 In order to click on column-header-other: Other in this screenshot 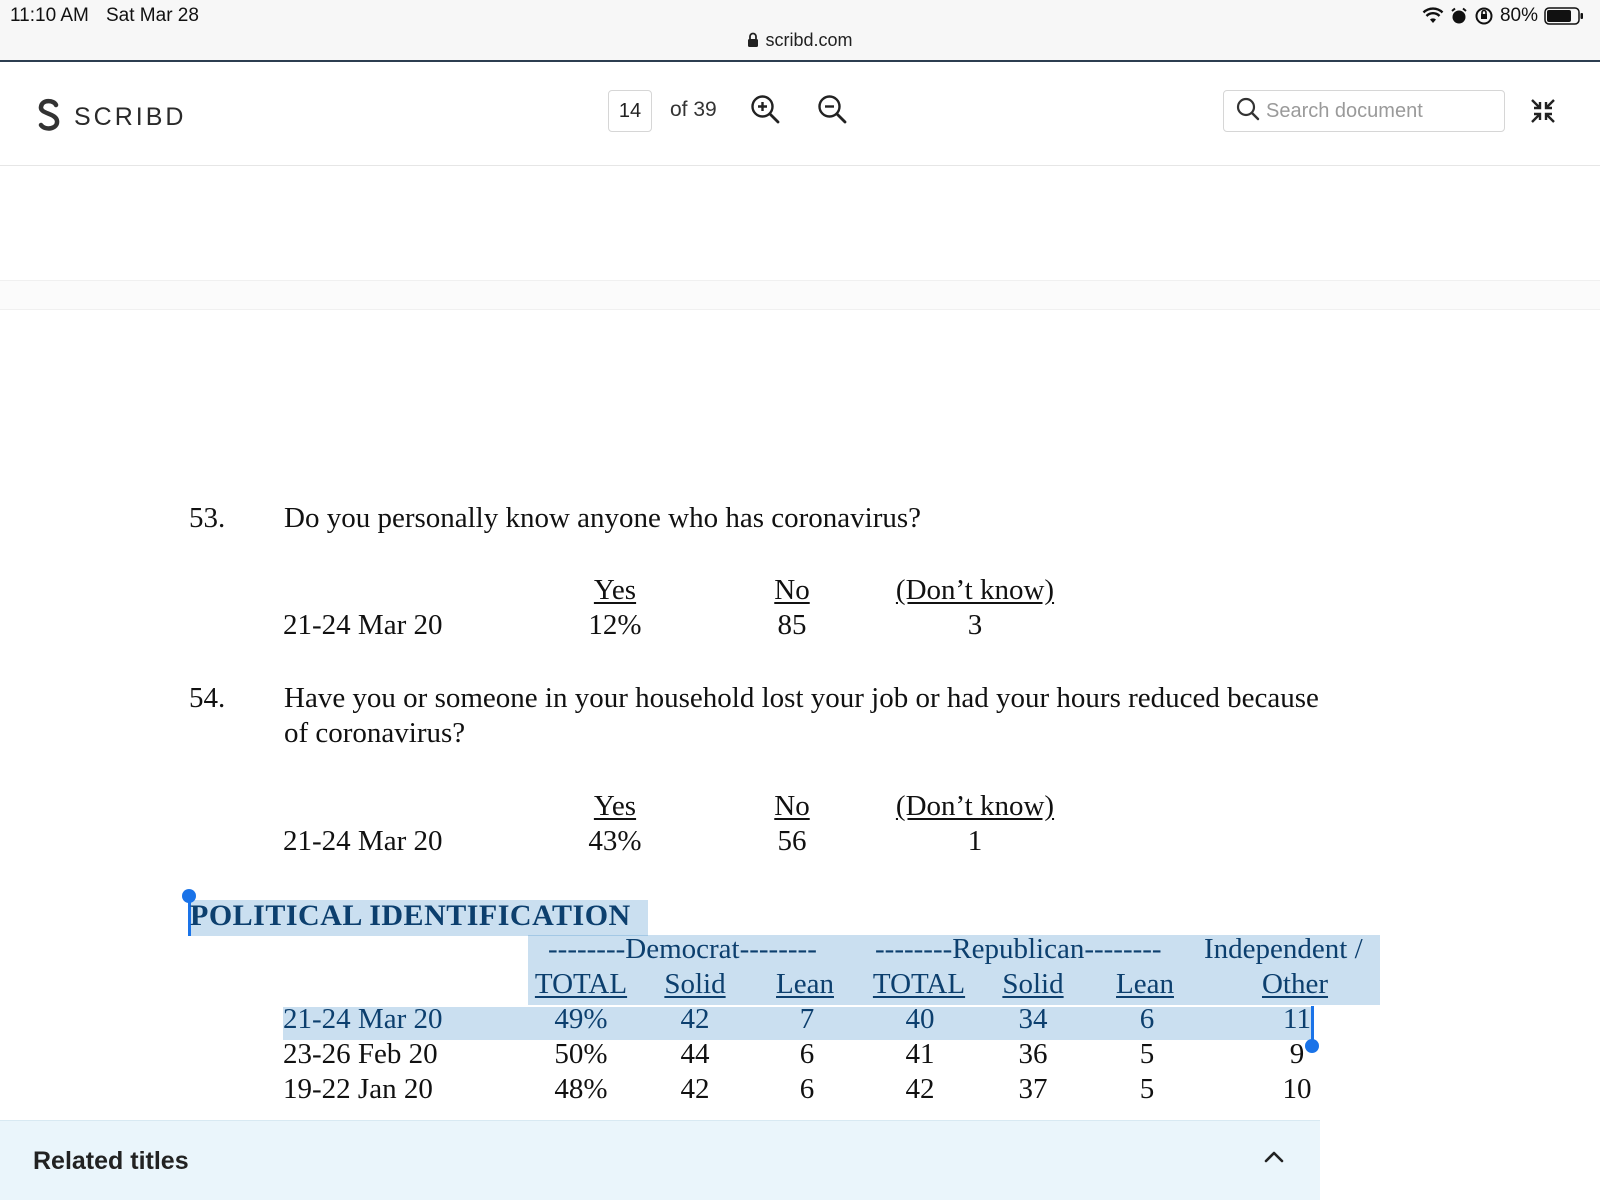, I will do `click(1295, 984)`.